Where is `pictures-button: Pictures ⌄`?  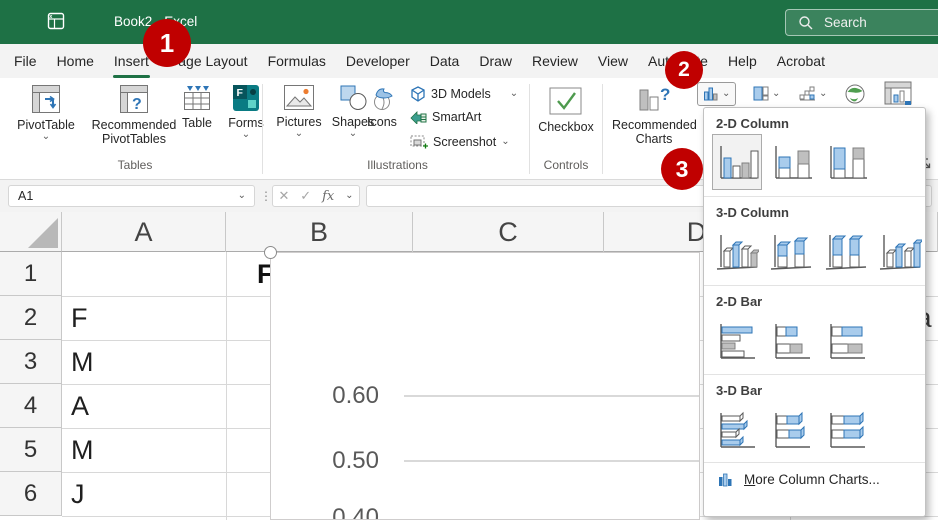 pictures-button: Pictures ⌄ is located at coordinates (299, 111).